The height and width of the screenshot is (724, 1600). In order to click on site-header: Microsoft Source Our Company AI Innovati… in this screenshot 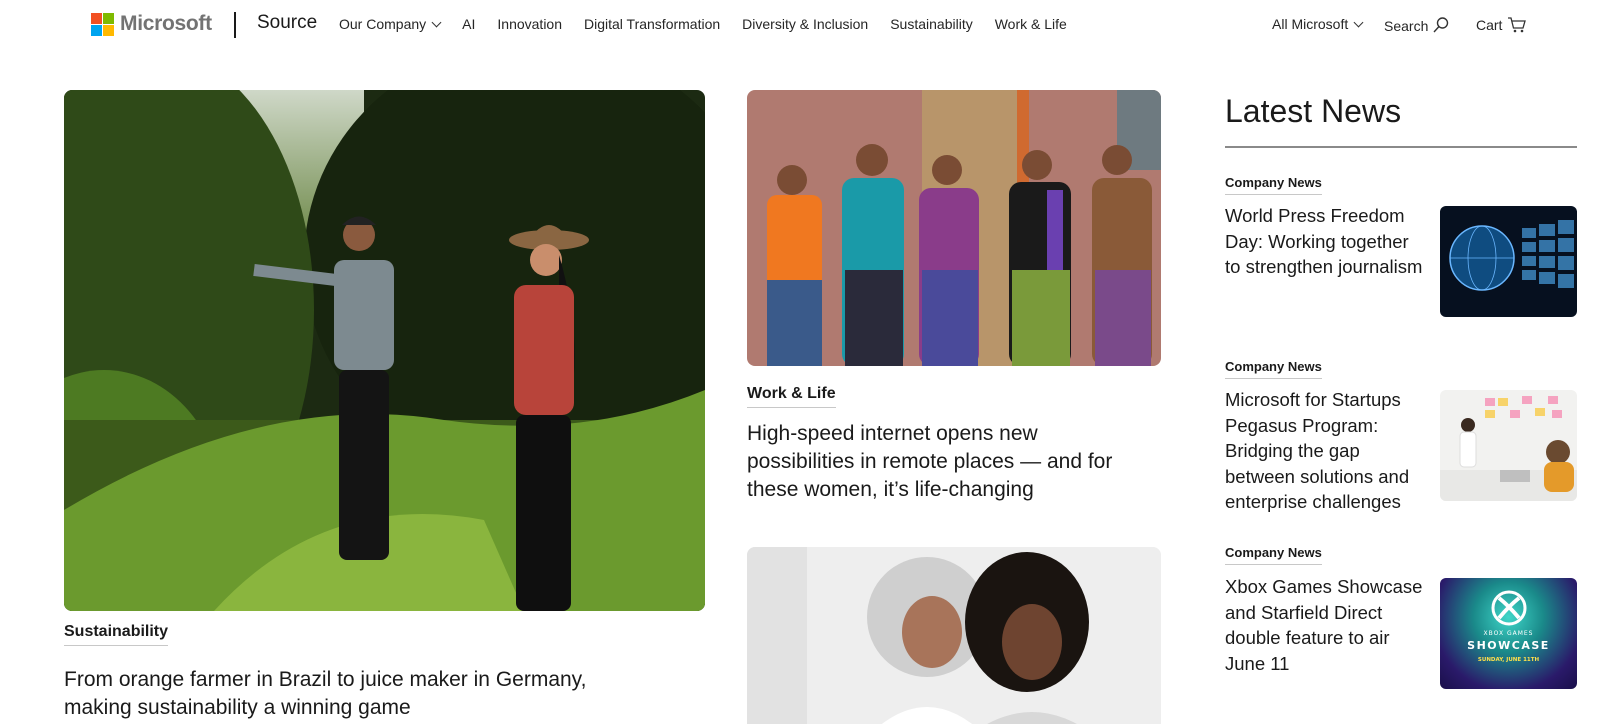, I will do `click(800, 25)`.